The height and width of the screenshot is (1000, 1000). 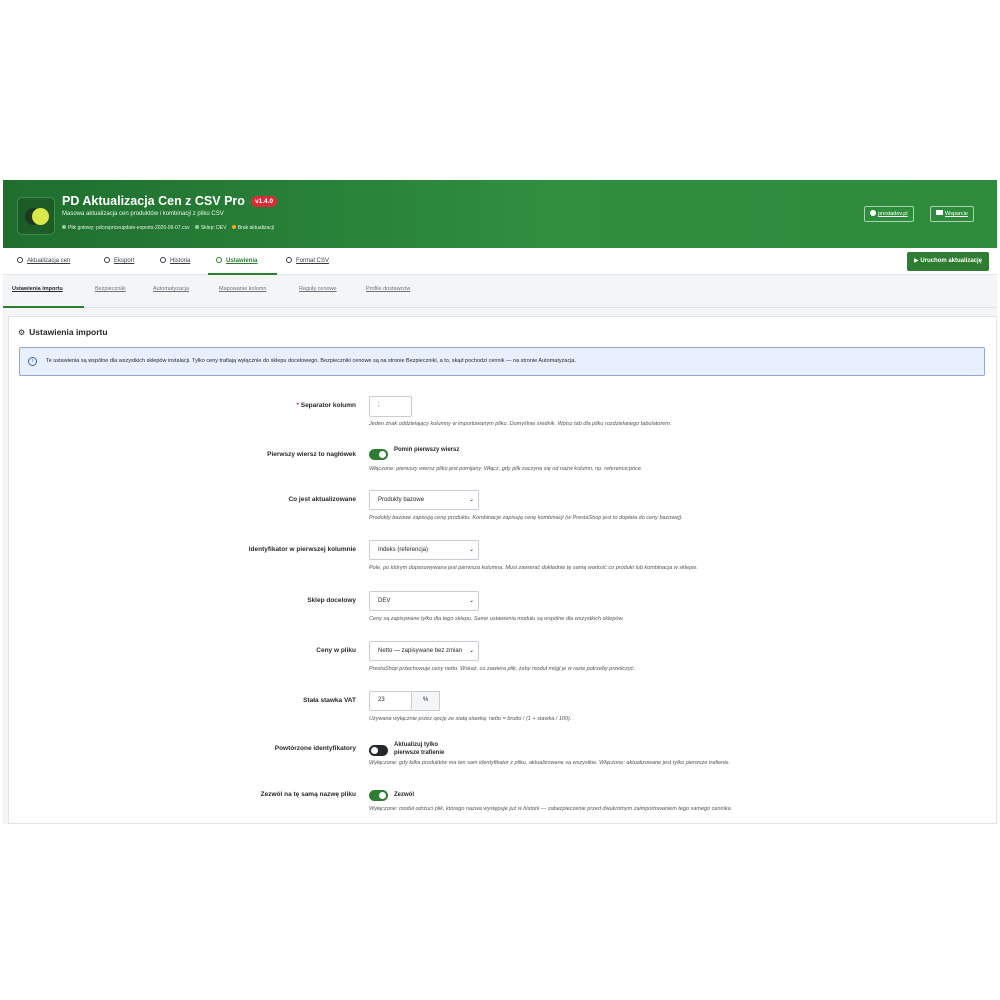 I want to click on version-badge: v1.4.0, so click(x=264, y=201).